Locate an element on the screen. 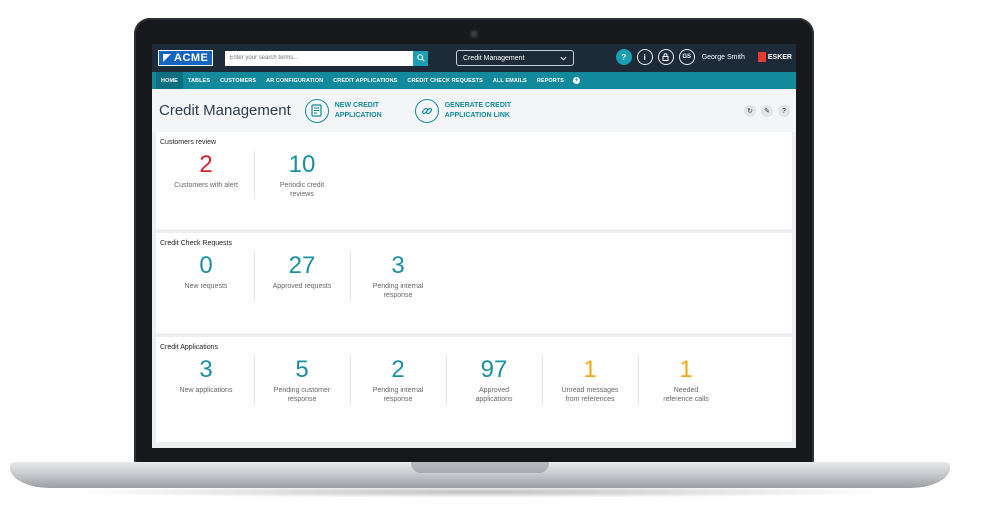 The width and height of the screenshot is (987, 520). esker-logo: ESKER is located at coordinates (774, 57).